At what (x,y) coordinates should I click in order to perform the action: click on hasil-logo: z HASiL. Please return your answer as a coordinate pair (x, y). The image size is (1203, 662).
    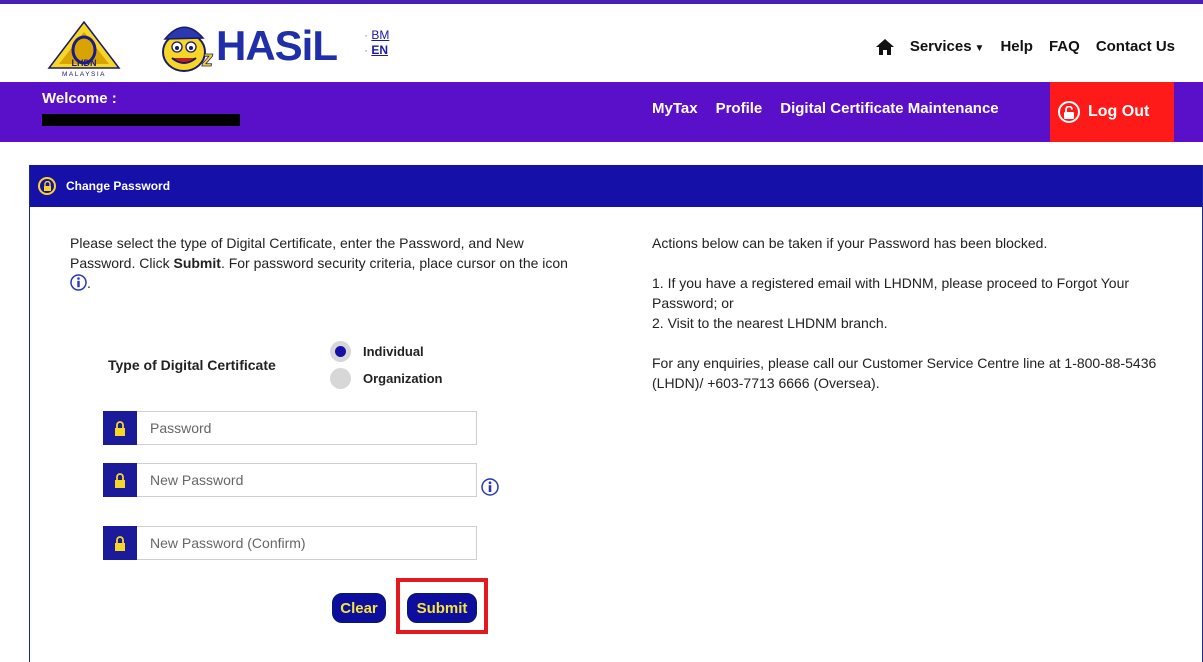
    Looking at the image, I should click on (251, 45).